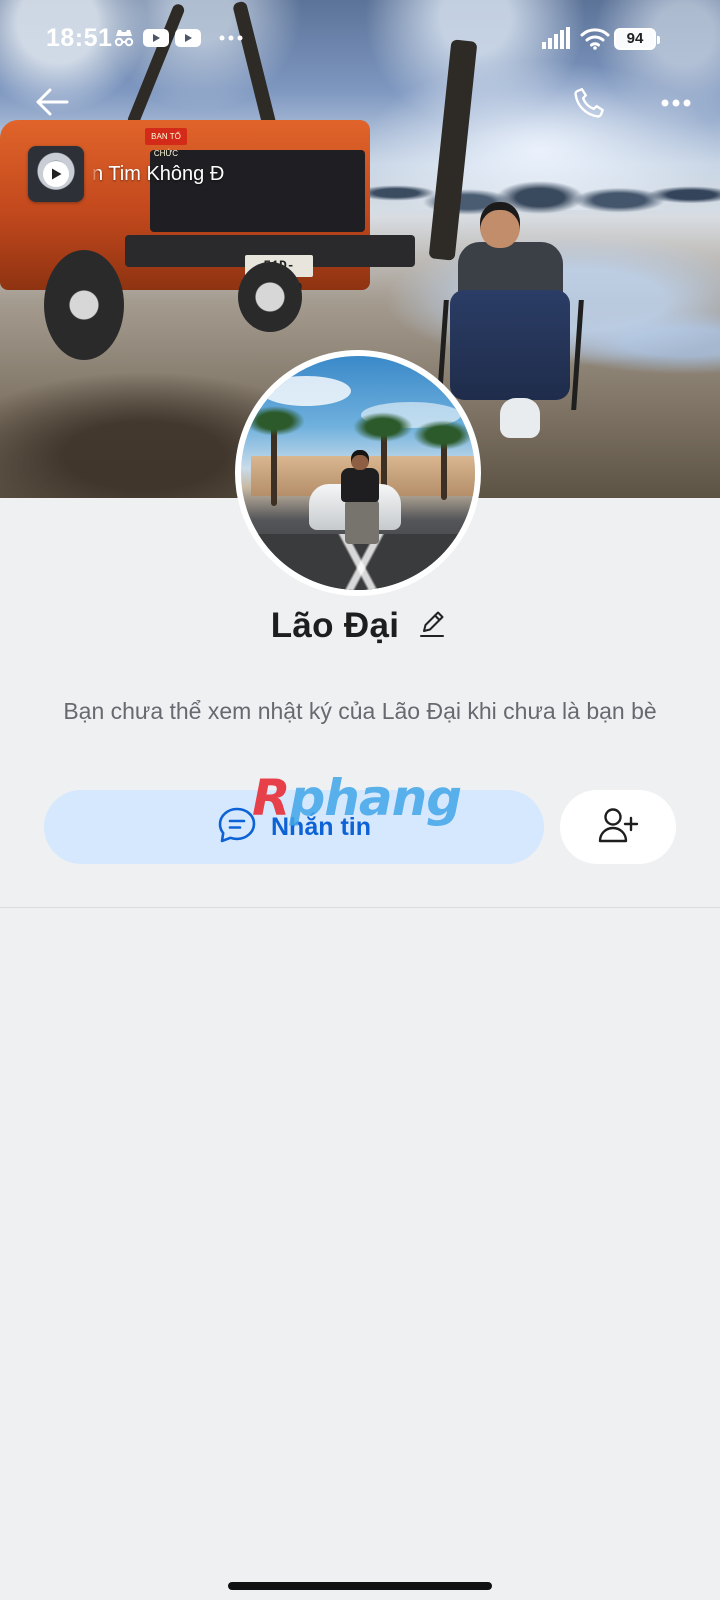  I want to click on message-button: Nhắn tin, so click(294, 827).